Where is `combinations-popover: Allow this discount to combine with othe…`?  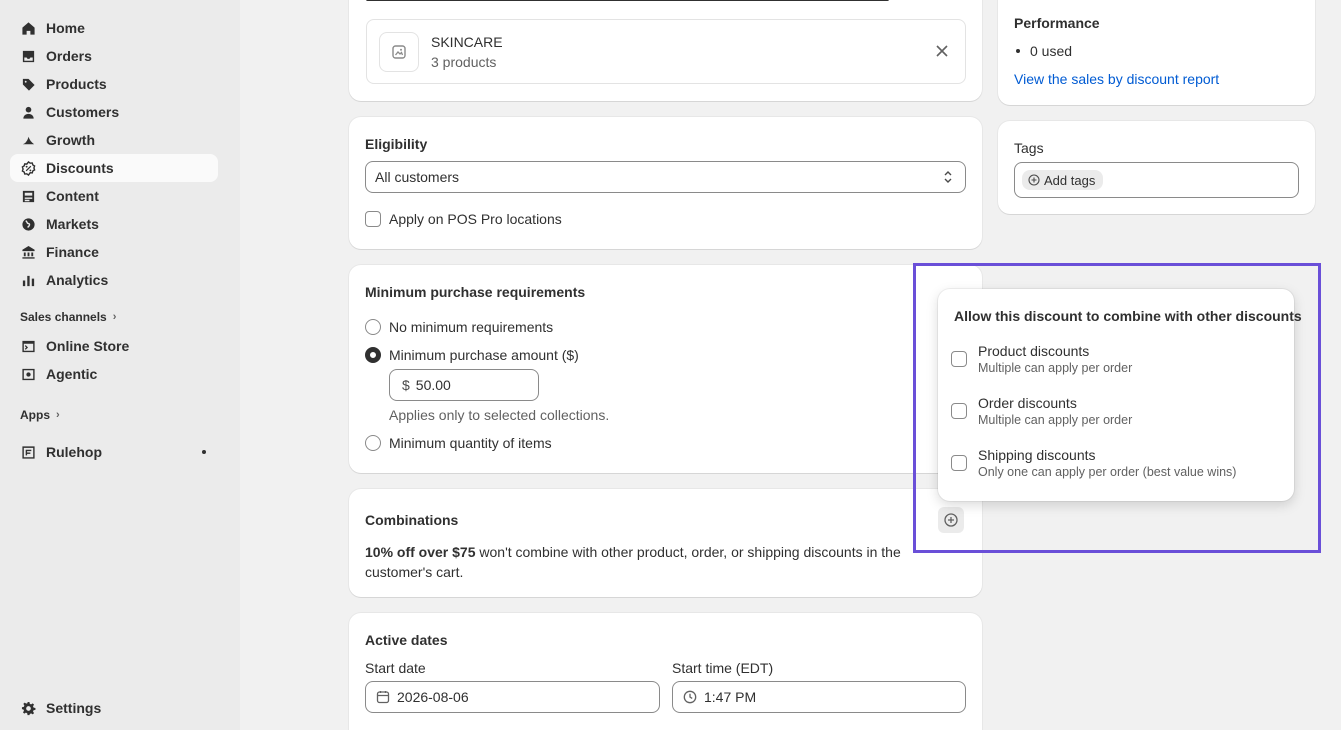 combinations-popover: Allow this discount to combine with othe… is located at coordinates (1120, 395).